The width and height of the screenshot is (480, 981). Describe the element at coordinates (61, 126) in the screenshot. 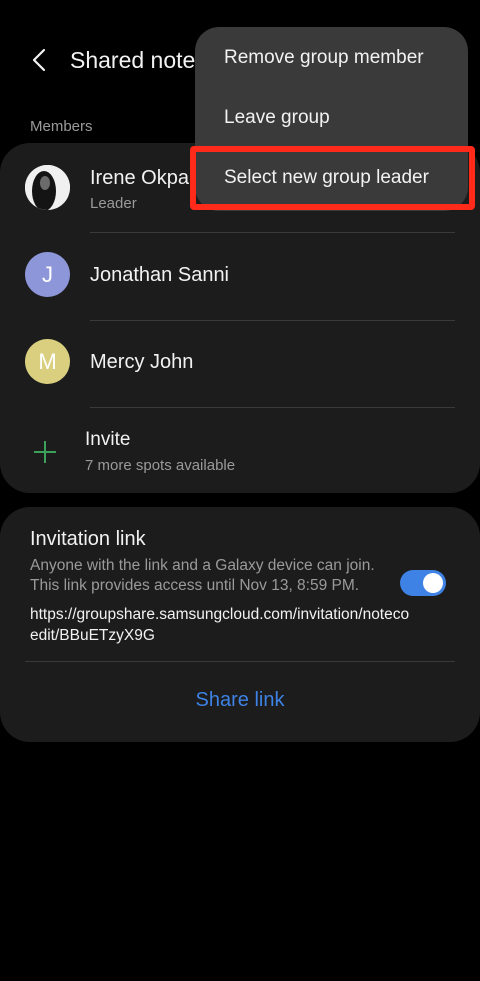

I see `members-section-label: Members` at that location.